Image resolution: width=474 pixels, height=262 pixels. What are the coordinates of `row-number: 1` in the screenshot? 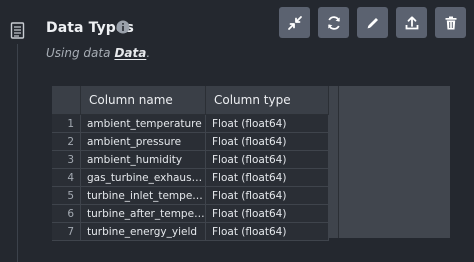 It's located at (66, 123).